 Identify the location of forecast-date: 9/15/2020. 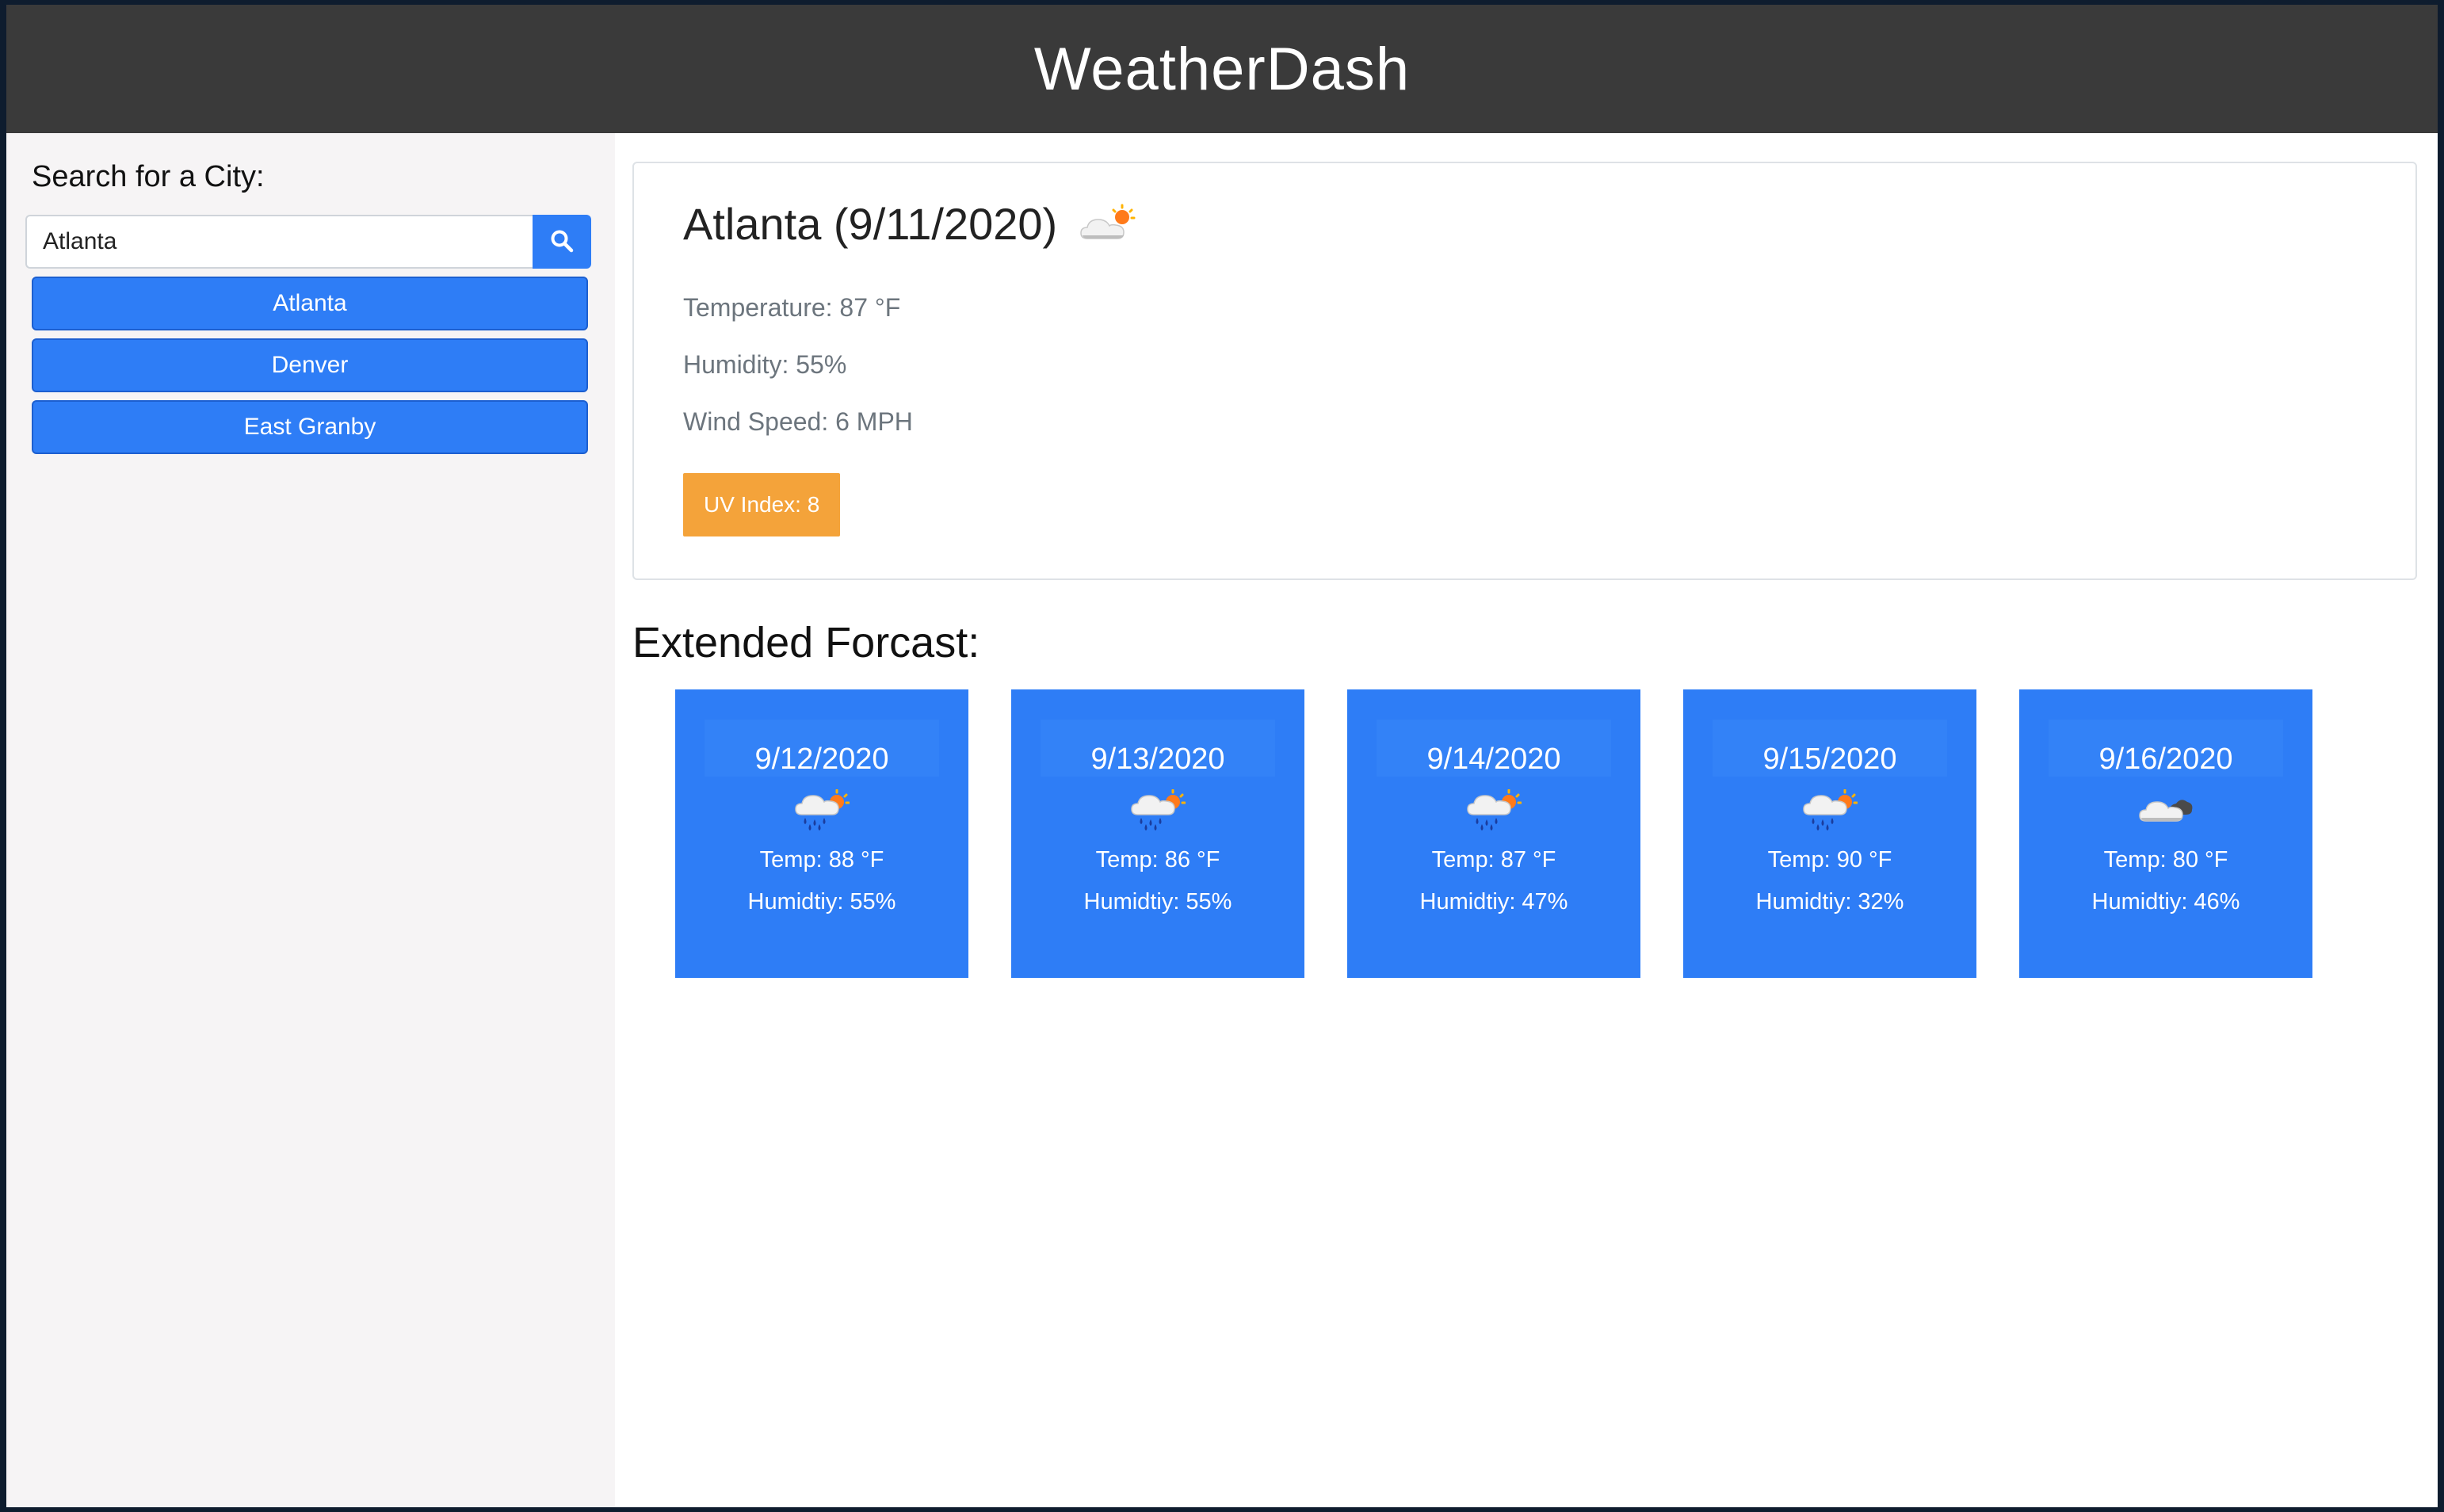
(1830, 748).